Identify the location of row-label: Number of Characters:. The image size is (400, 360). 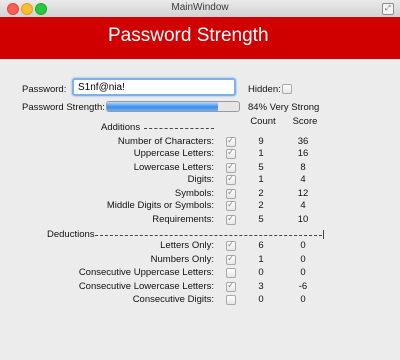
(165, 141).